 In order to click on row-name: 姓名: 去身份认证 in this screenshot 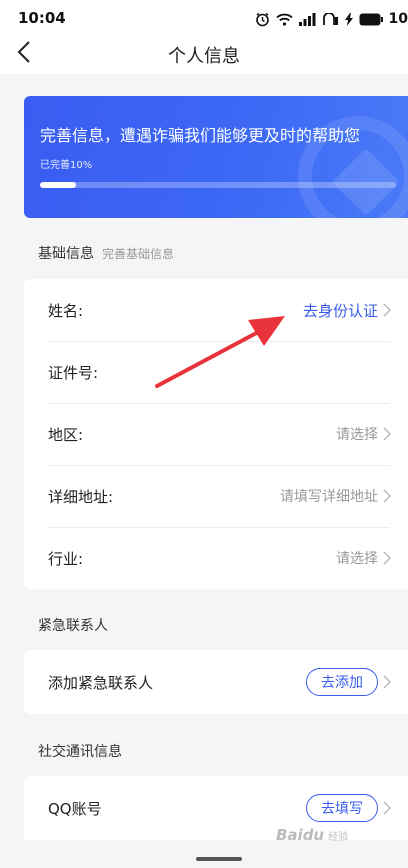, I will do `click(216, 310)`.